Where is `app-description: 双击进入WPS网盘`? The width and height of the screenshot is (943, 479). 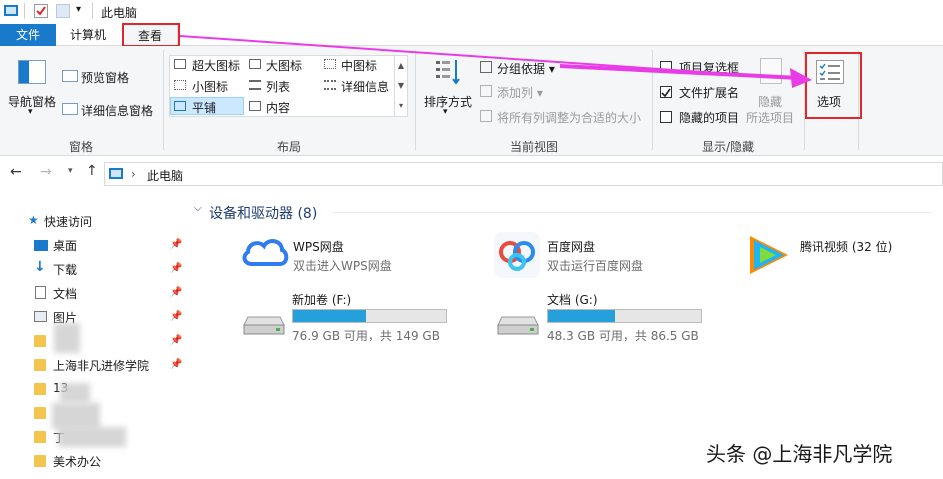
app-description: 双击进入WPS网盘 is located at coordinates (342, 266).